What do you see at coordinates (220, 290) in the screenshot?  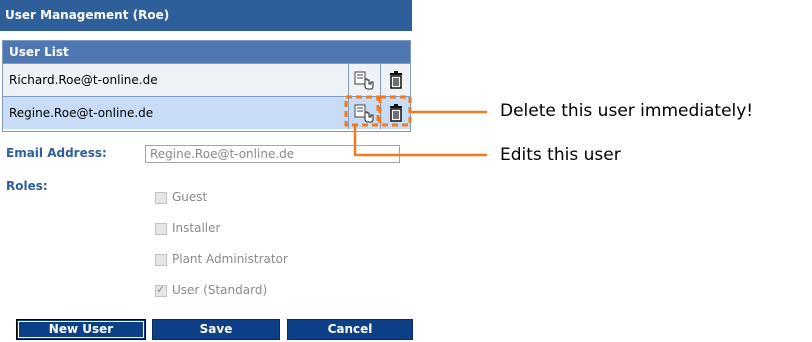 I see `role-label: User (Standard)` at bounding box center [220, 290].